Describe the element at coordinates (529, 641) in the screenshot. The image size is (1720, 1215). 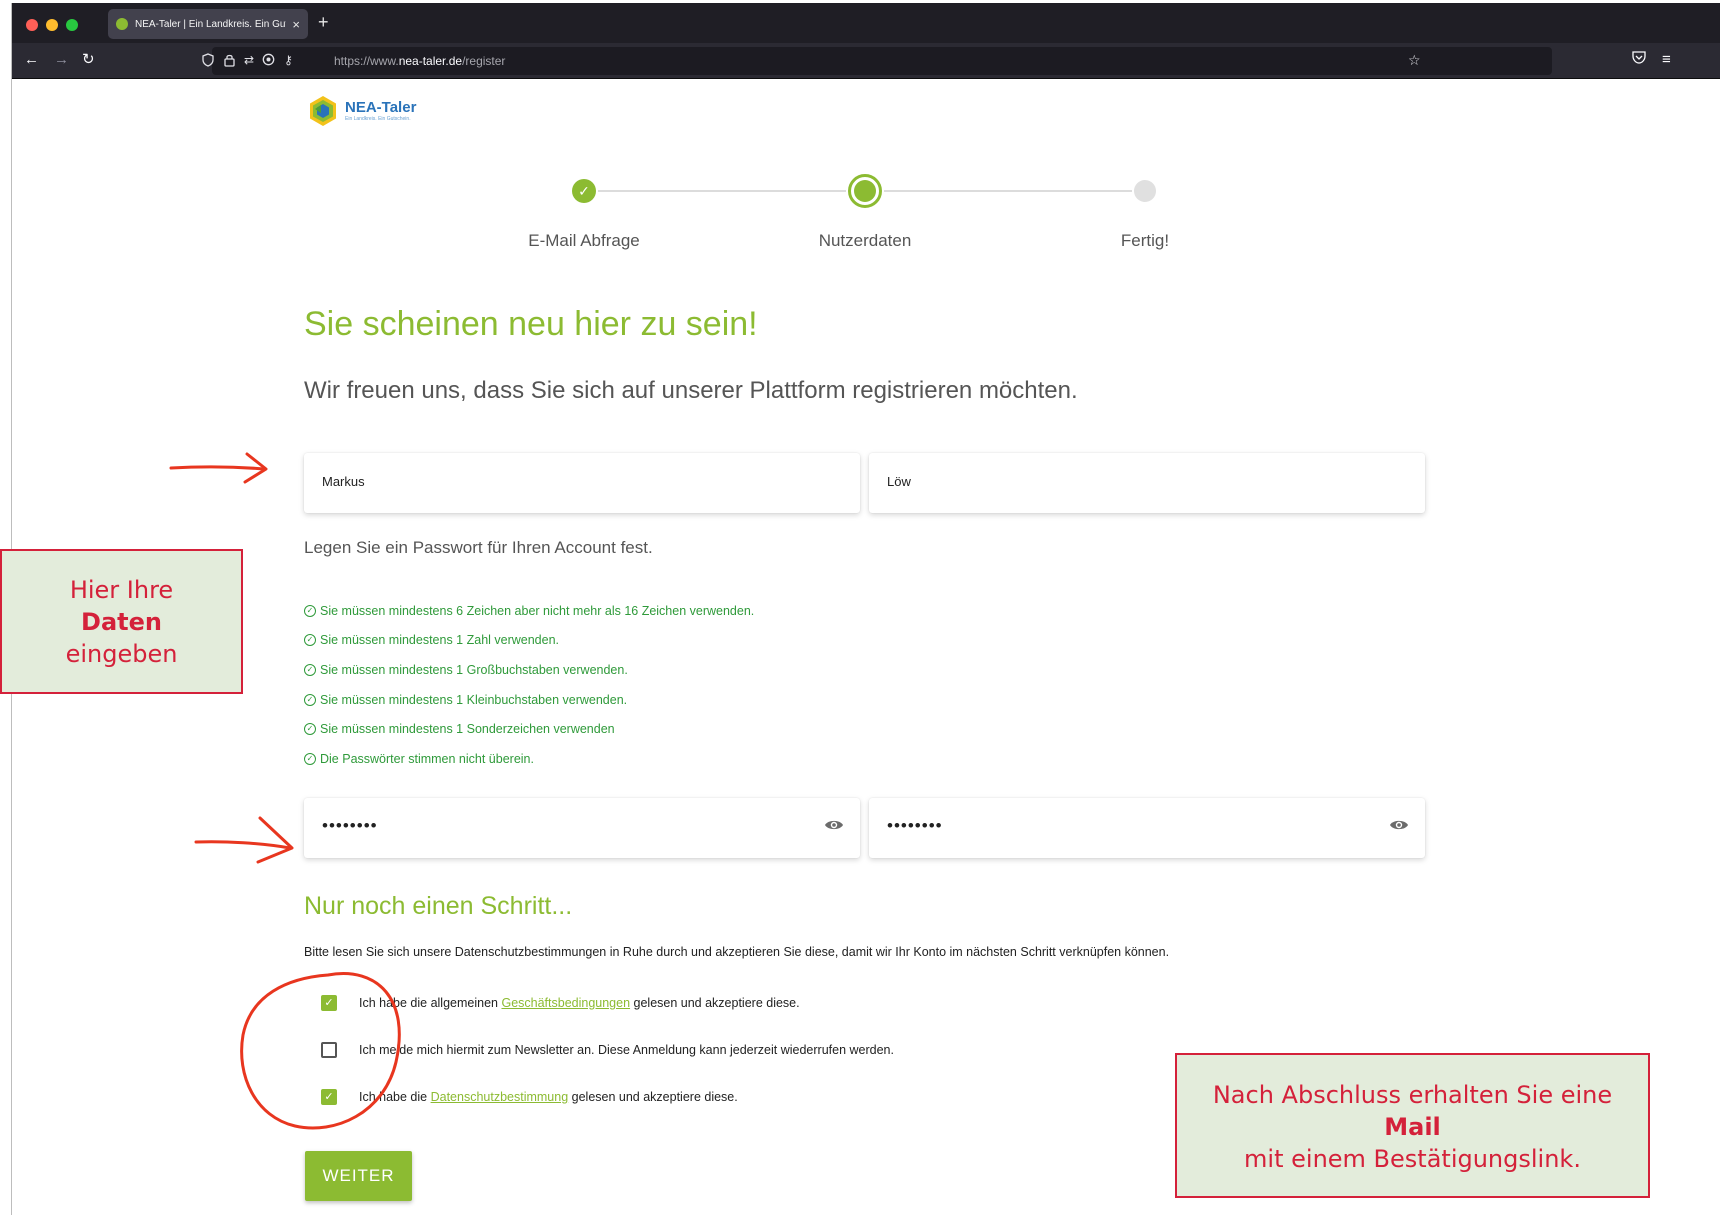
I see `password-rule: ✓ Sie müssen mindestens 1 Zahl verwenden.` at that location.